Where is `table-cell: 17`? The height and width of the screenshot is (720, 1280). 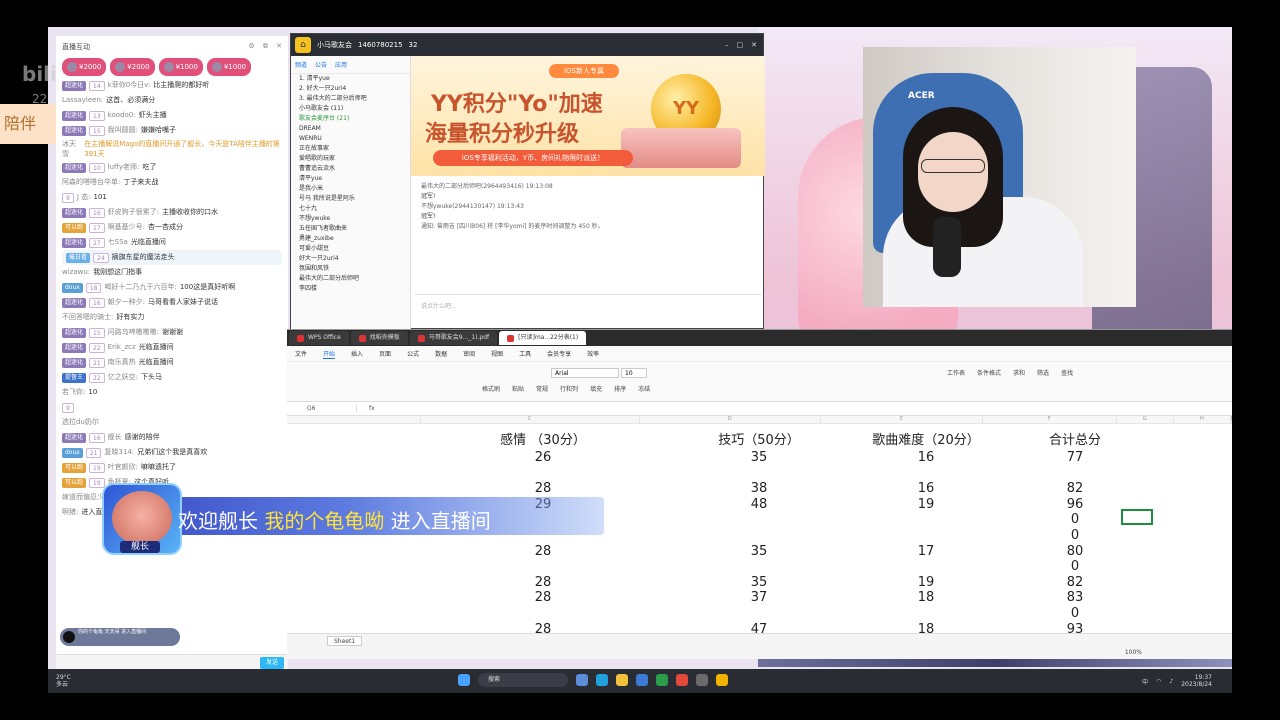 table-cell: 17 is located at coordinates (926, 551).